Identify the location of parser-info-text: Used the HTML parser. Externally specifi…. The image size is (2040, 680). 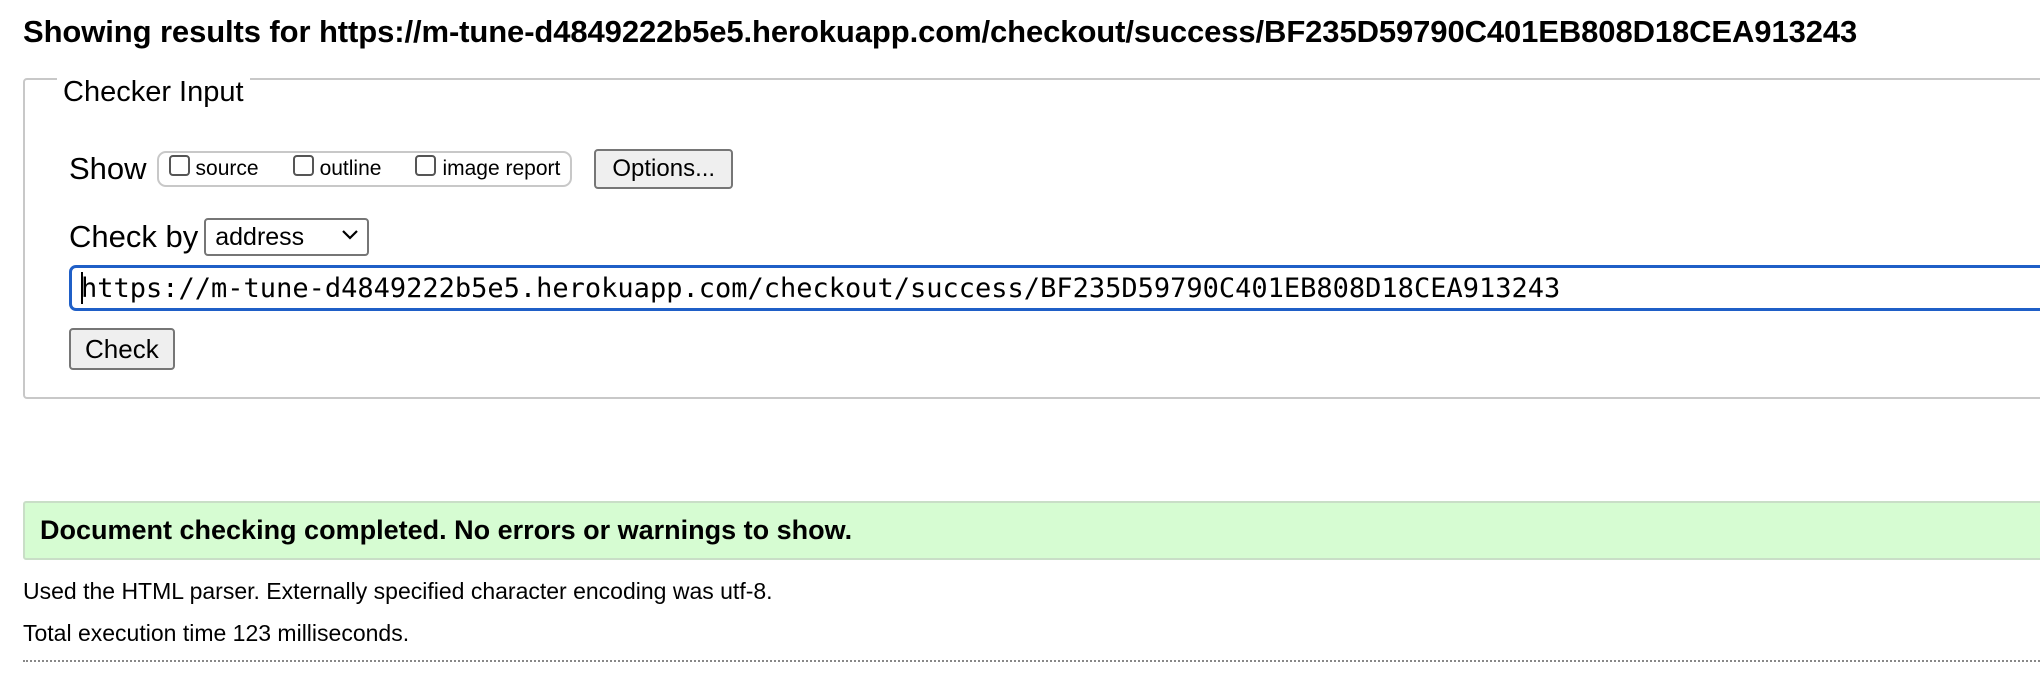
(398, 591).